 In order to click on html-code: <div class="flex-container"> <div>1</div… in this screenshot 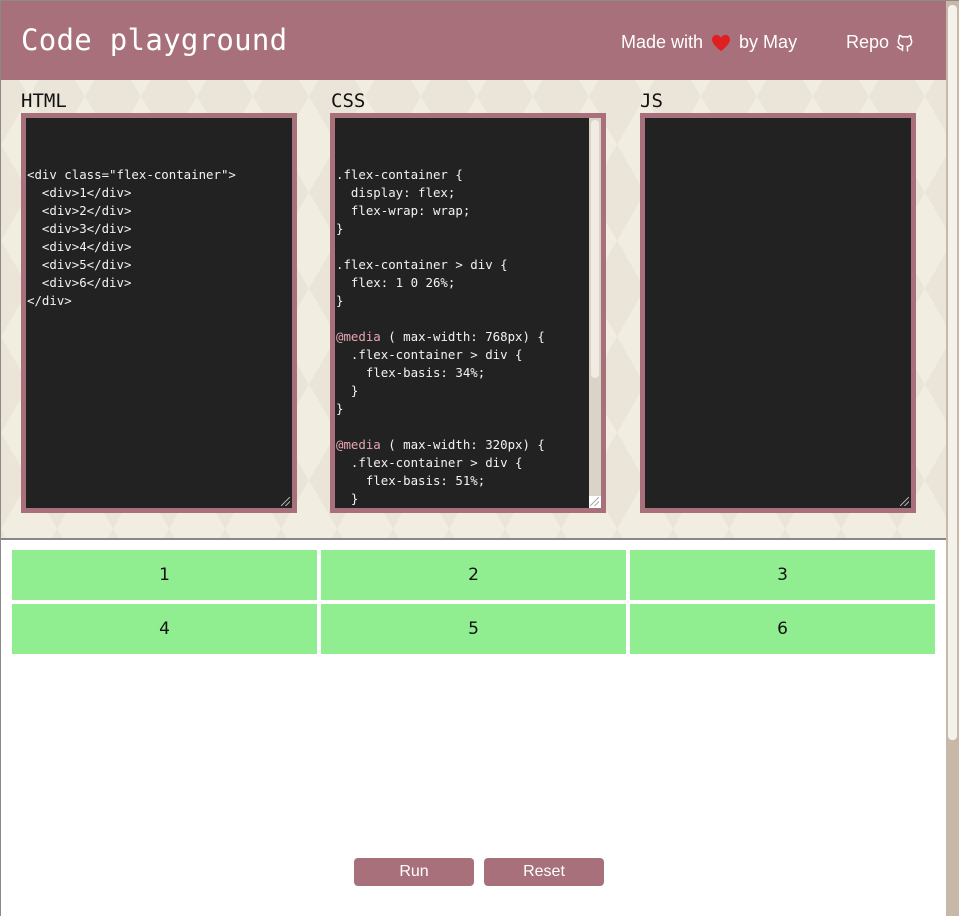, I will do `click(131, 237)`.